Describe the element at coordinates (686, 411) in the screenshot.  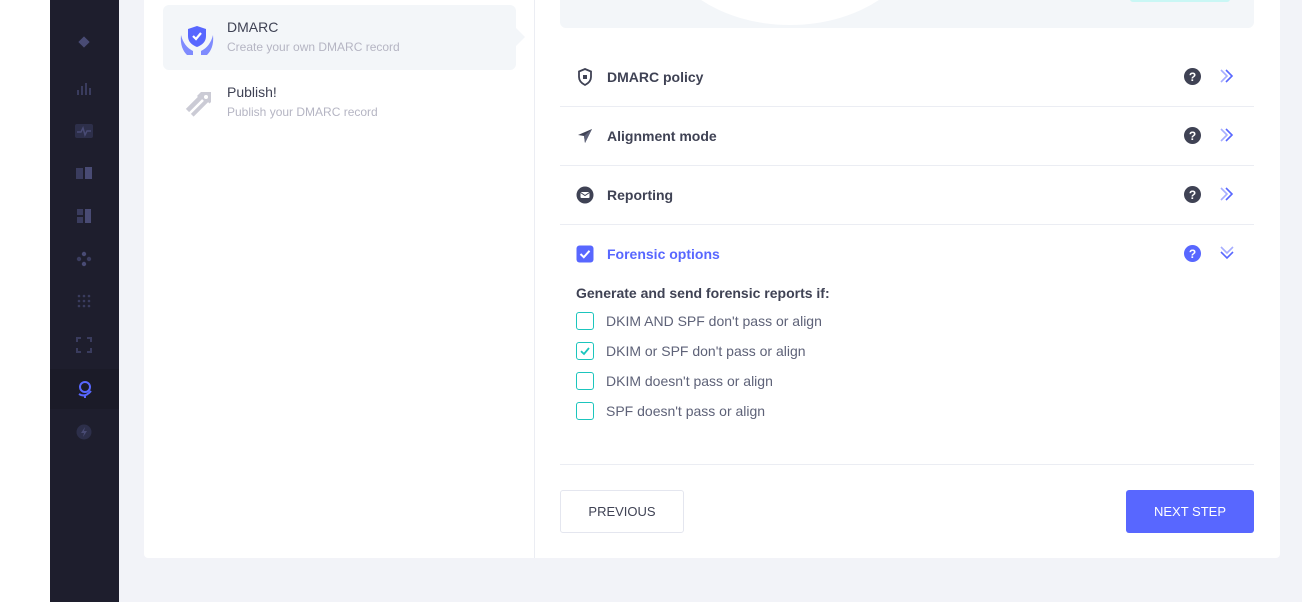
I see `option-label: SPF doesn't pass or align` at that location.